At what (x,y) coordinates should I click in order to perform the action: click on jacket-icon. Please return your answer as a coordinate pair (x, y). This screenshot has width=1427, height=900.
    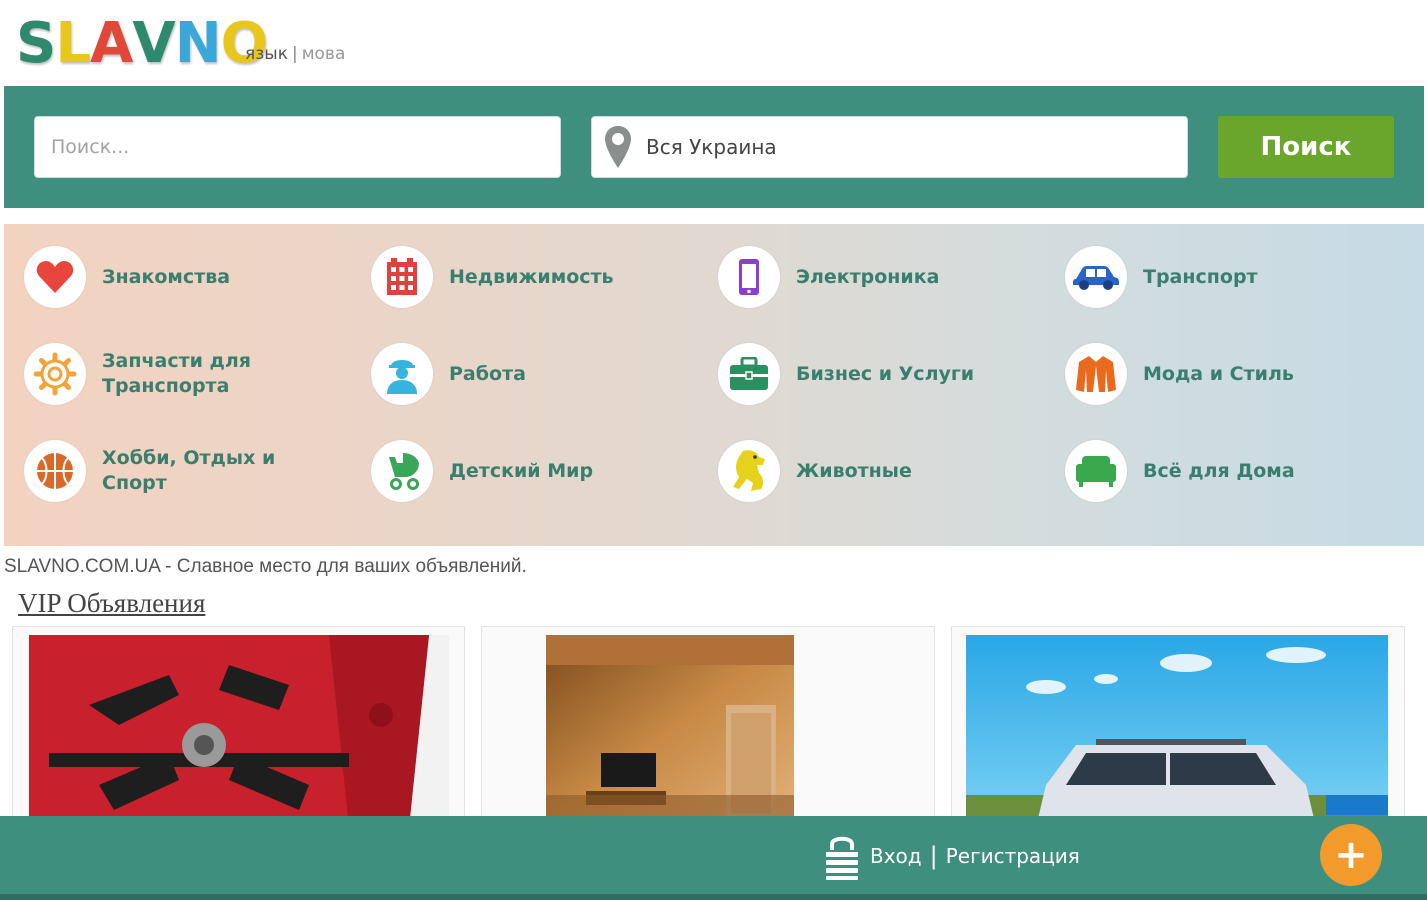
    Looking at the image, I should click on (1096, 374).